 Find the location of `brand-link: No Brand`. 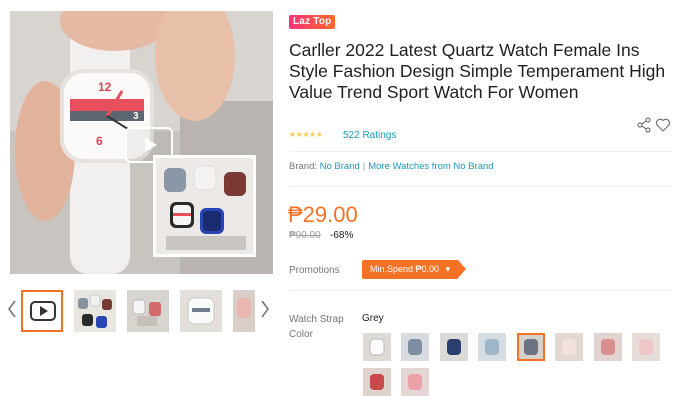

brand-link: No Brand is located at coordinates (340, 166).